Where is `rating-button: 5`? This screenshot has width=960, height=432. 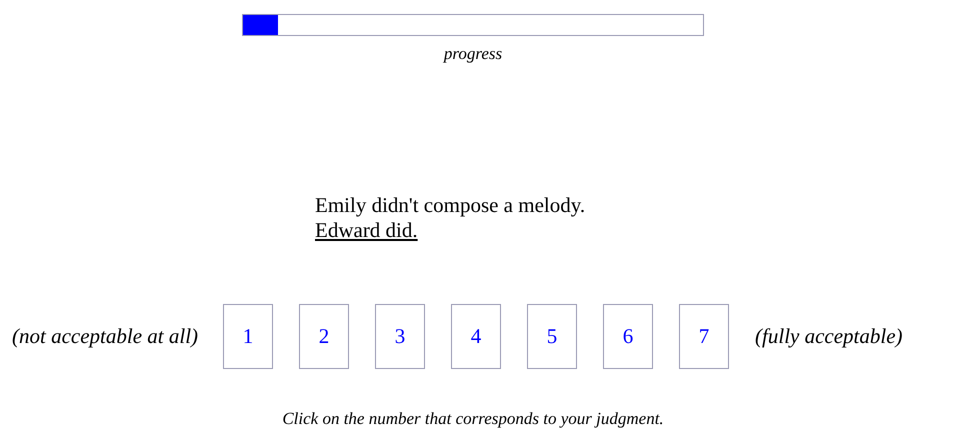
rating-button: 5 is located at coordinates (552, 336).